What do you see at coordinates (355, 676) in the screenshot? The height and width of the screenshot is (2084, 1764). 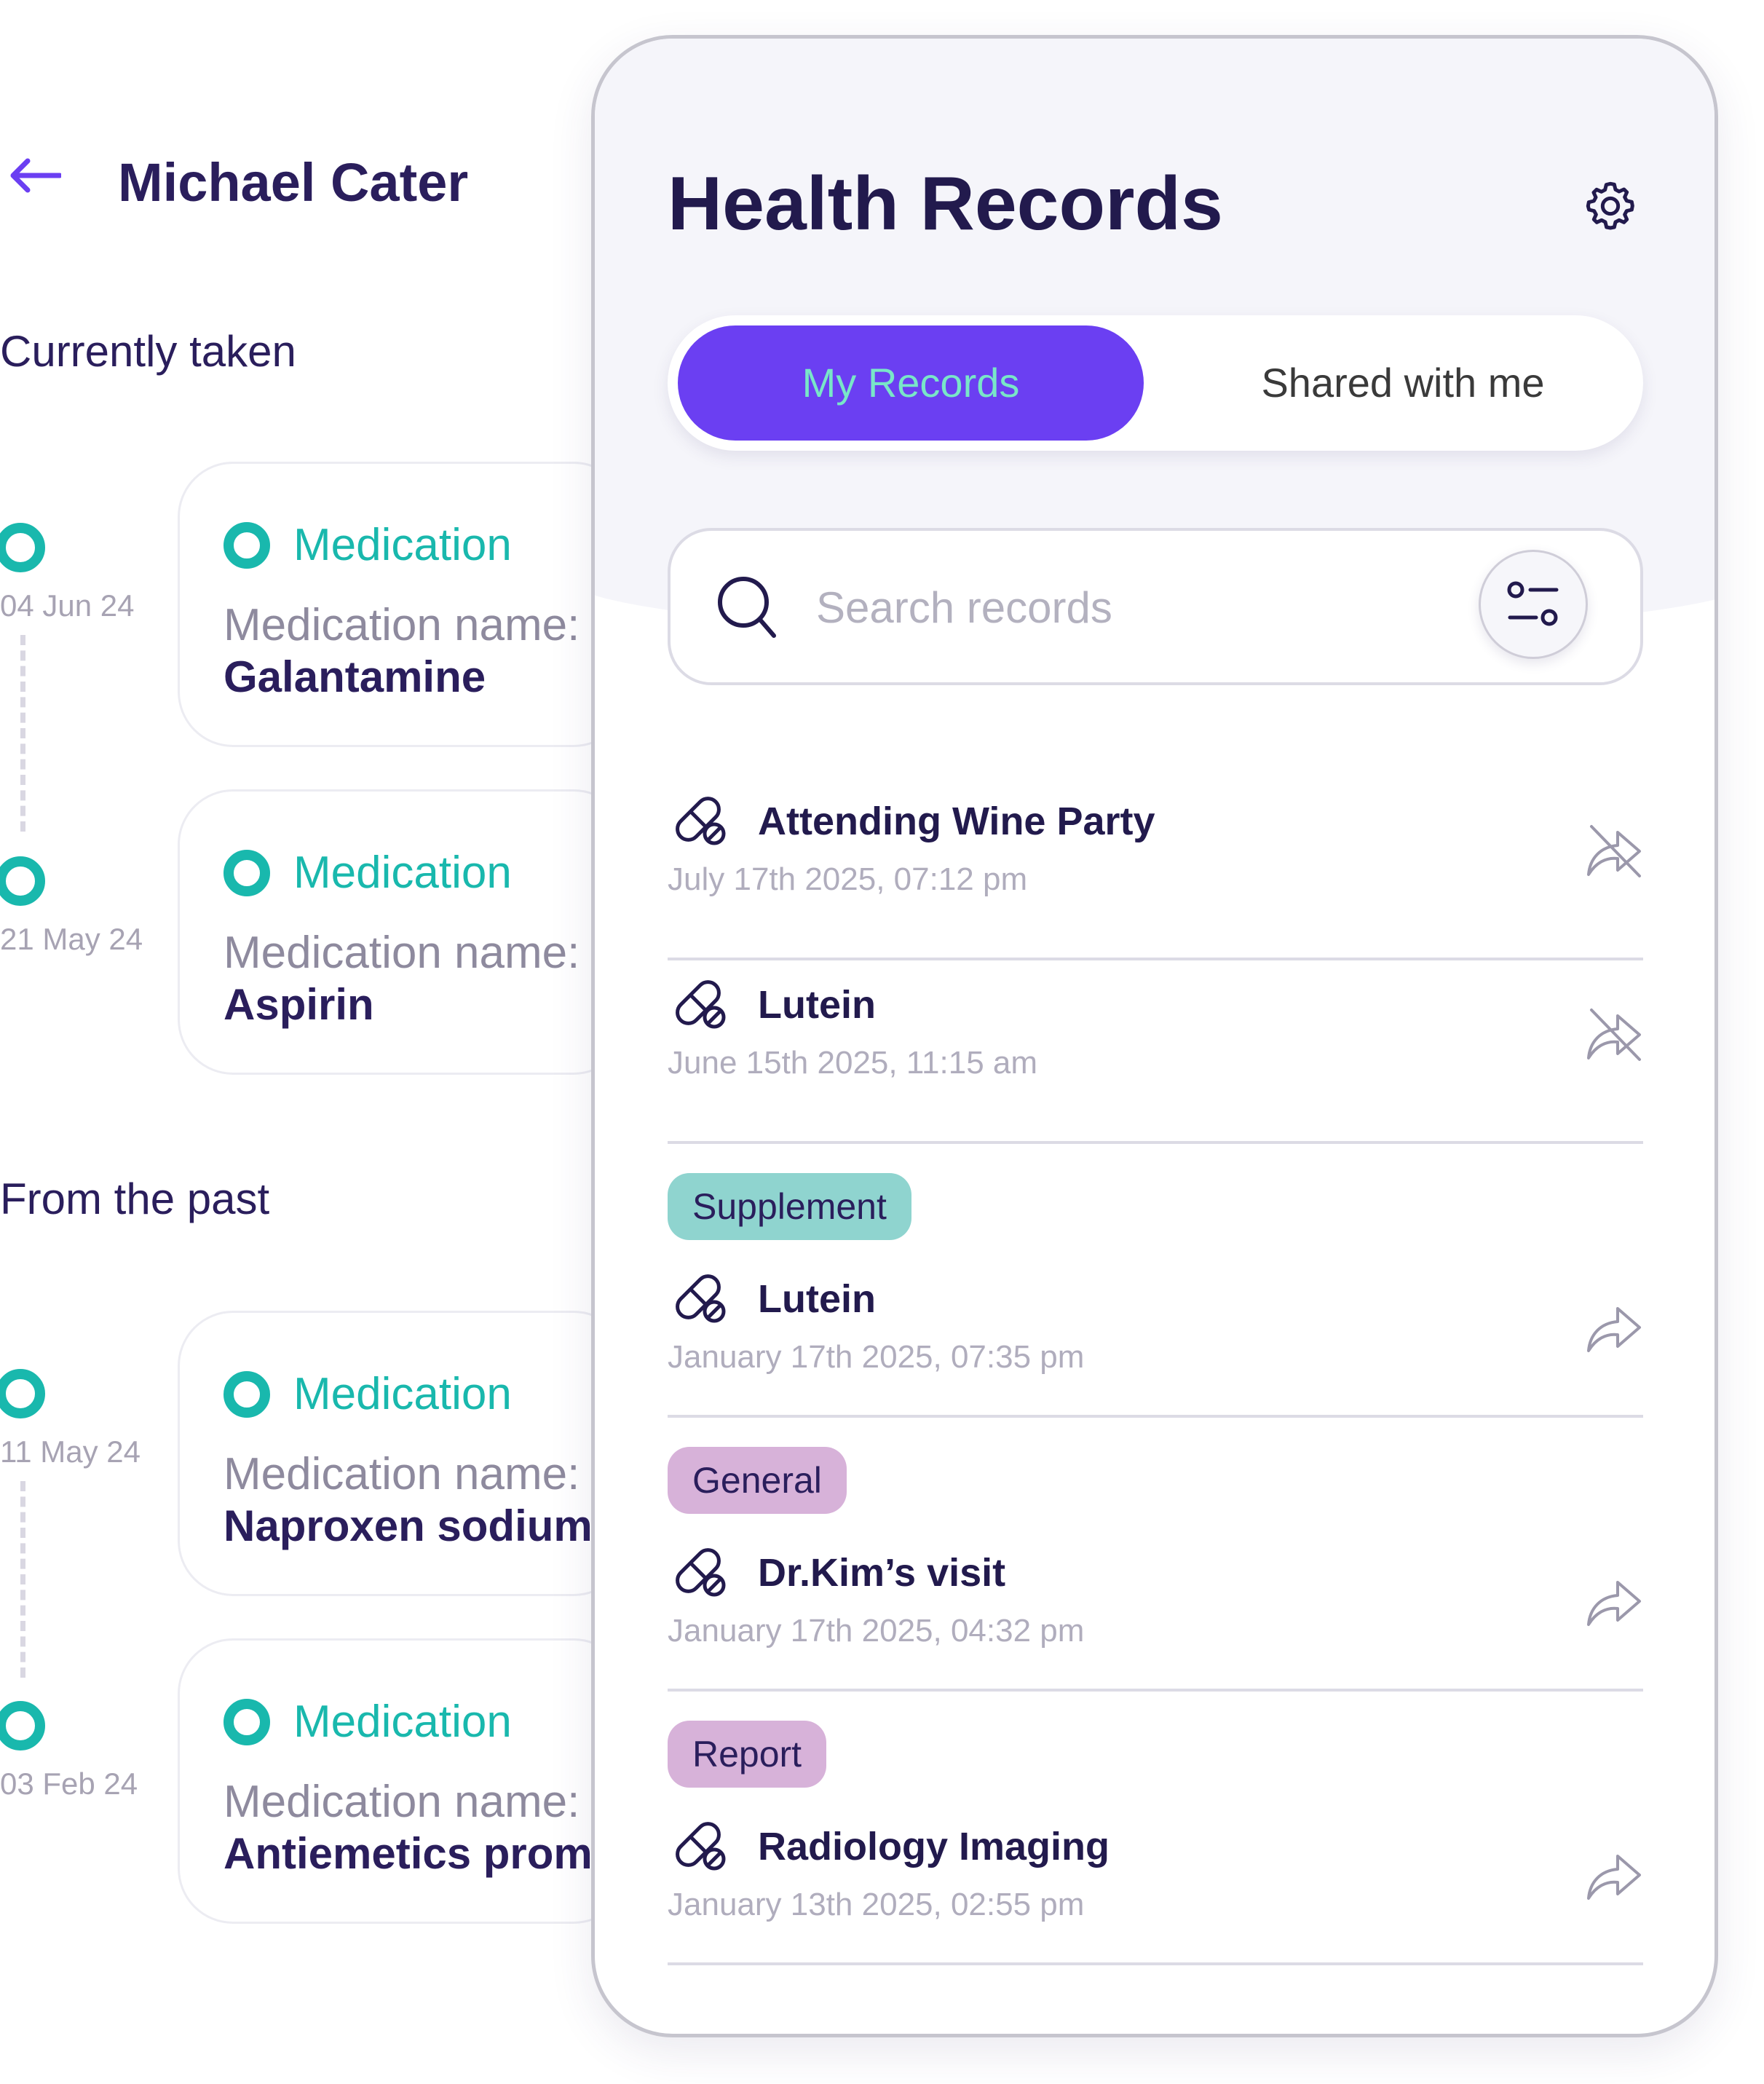 I see `medication-name-value: Galantamine` at bounding box center [355, 676].